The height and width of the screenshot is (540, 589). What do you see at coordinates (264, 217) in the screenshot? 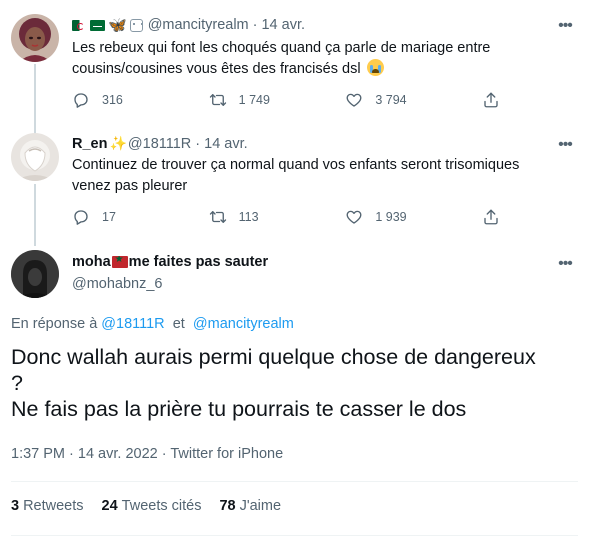
I see `retweet-button: 113` at bounding box center [264, 217].